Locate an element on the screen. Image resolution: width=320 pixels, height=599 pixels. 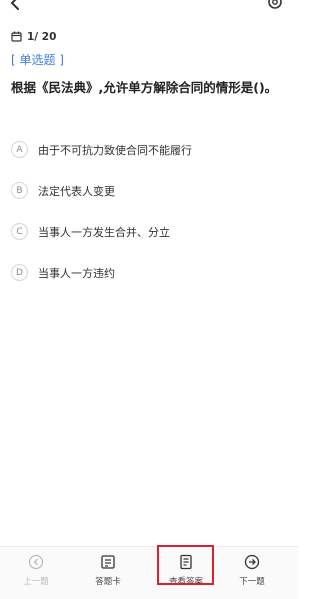
option-a: A 由于不可抗力致使合同不能履行 is located at coordinates (101, 149).